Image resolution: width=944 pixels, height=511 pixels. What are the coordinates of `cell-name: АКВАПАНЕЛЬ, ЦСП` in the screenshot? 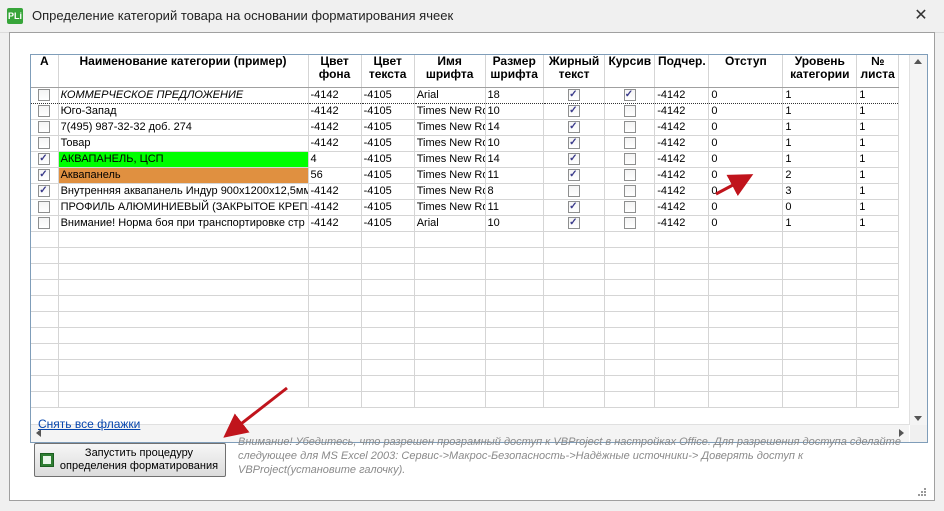 It's located at (183, 159).